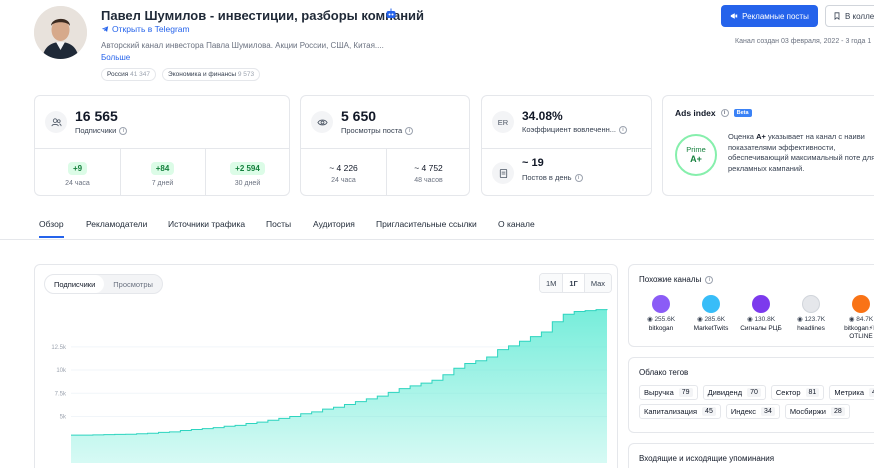  I want to click on tab-about: О канале, so click(516, 224).